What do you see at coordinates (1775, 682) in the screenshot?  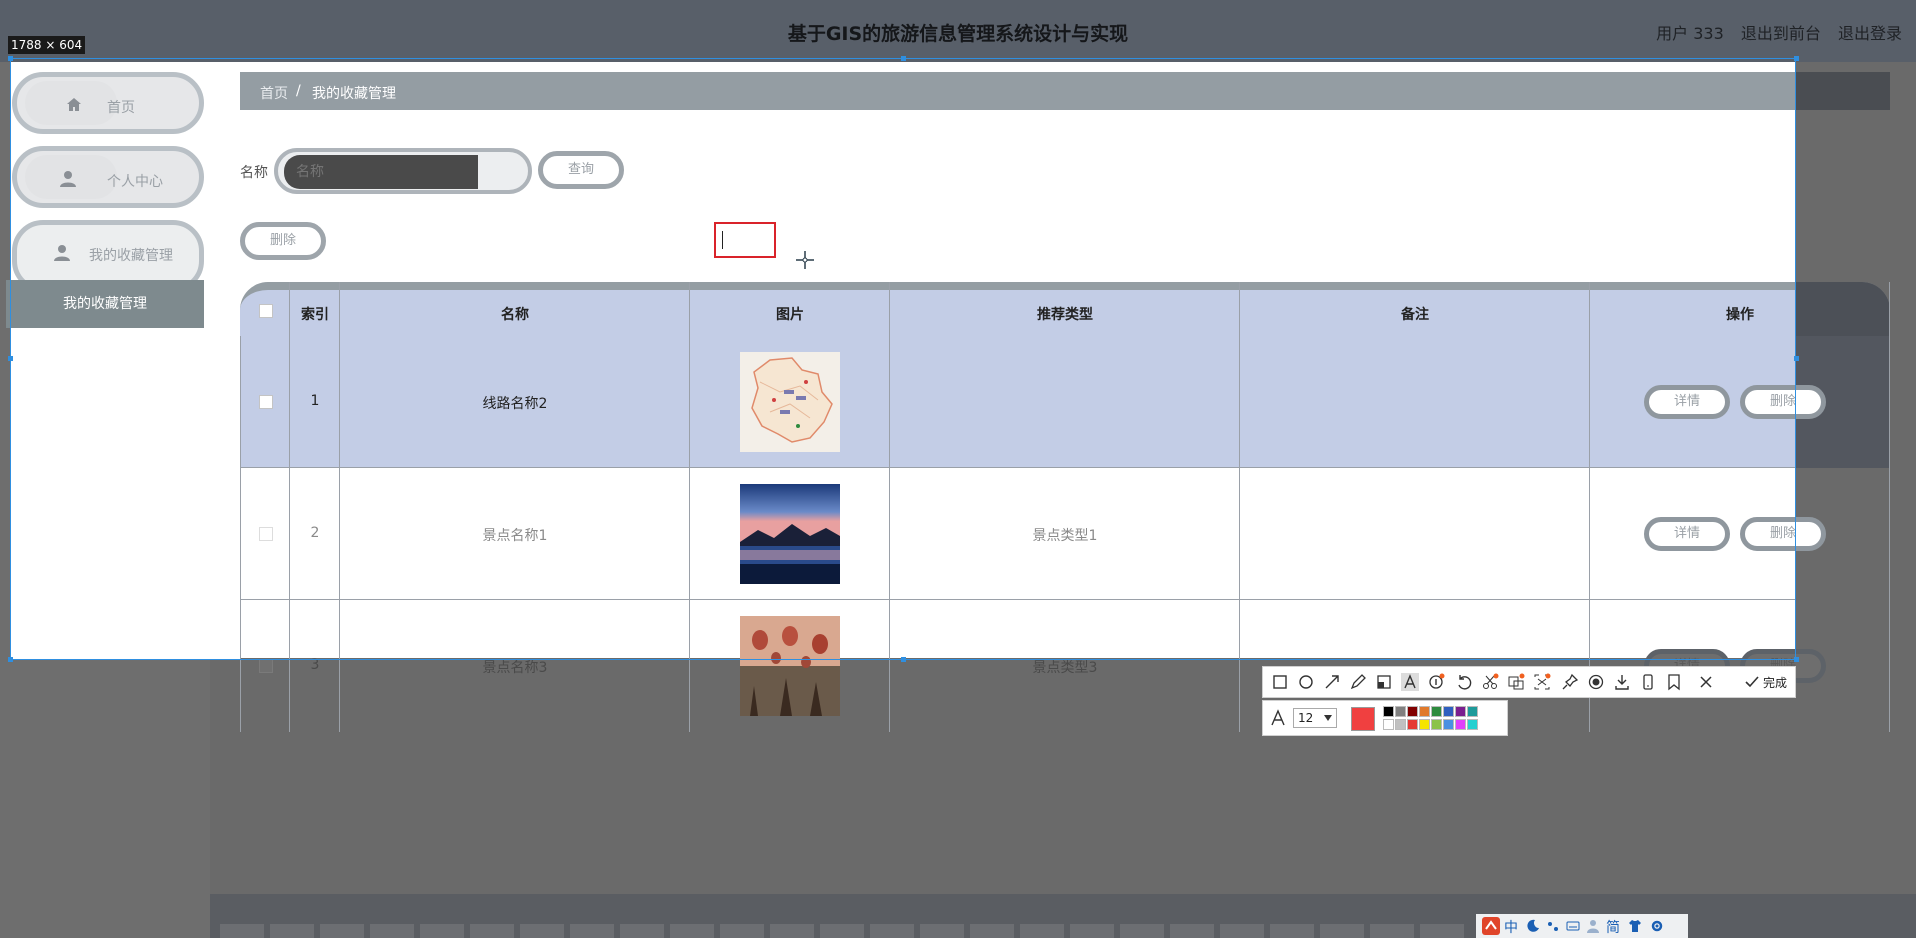 I see `done-button: 完成` at bounding box center [1775, 682].